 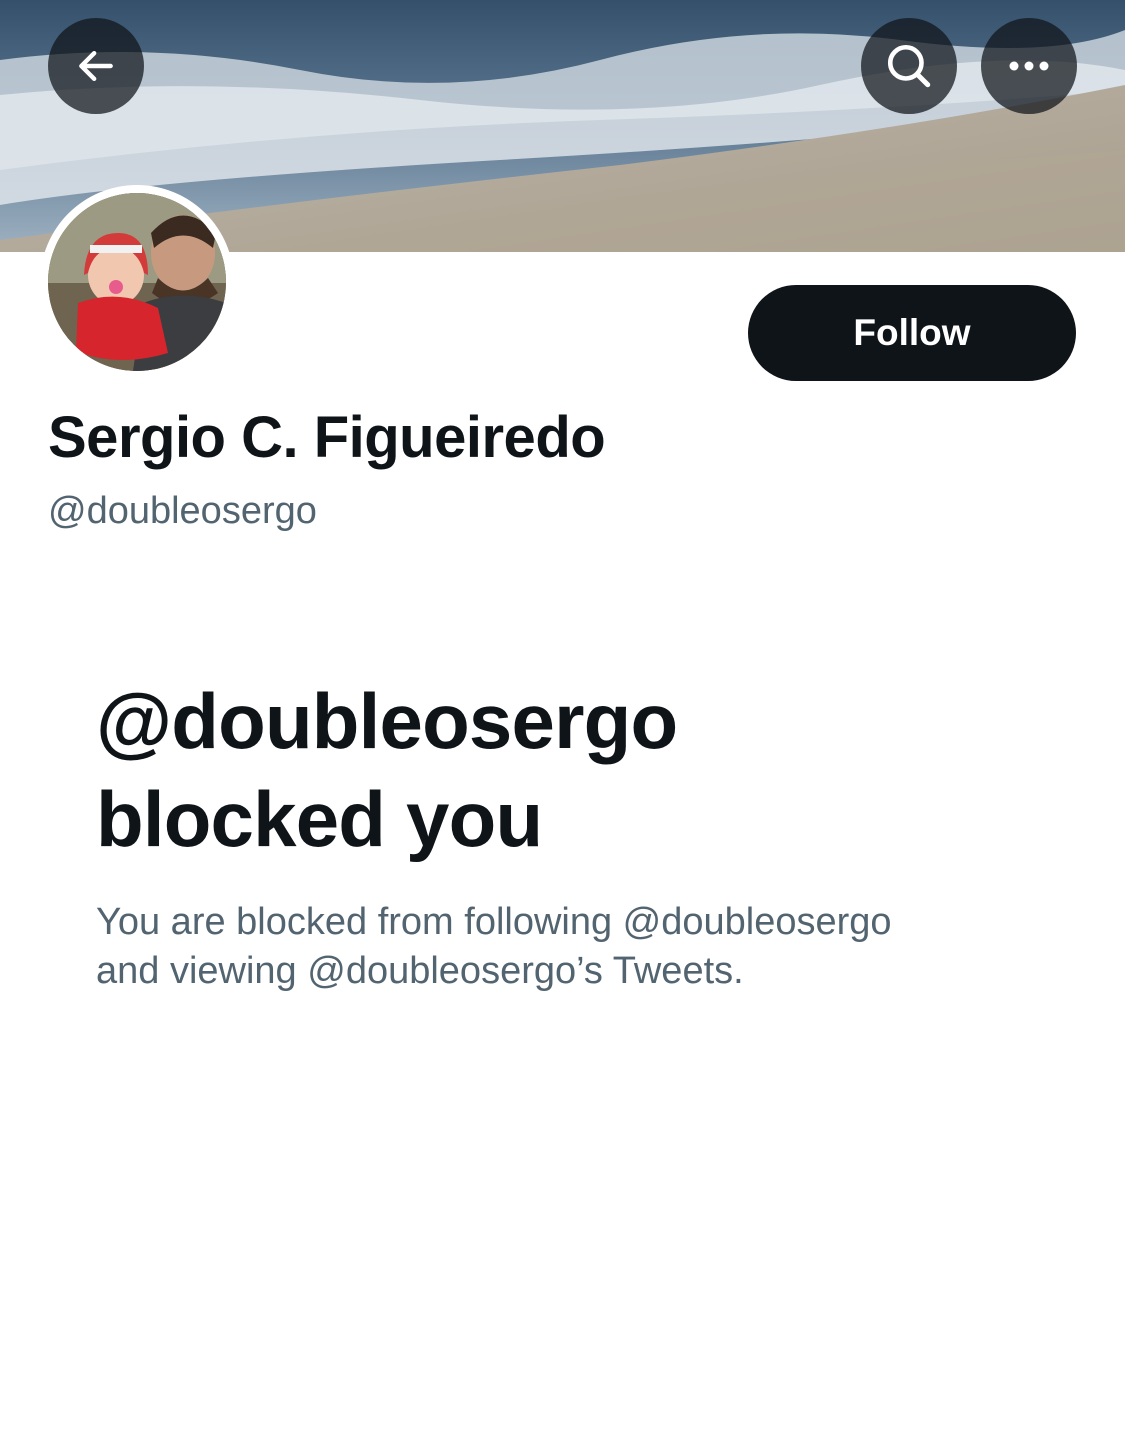 What do you see at coordinates (387, 721) in the screenshot?
I see `blocked-title-handle: @doubleosergo` at bounding box center [387, 721].